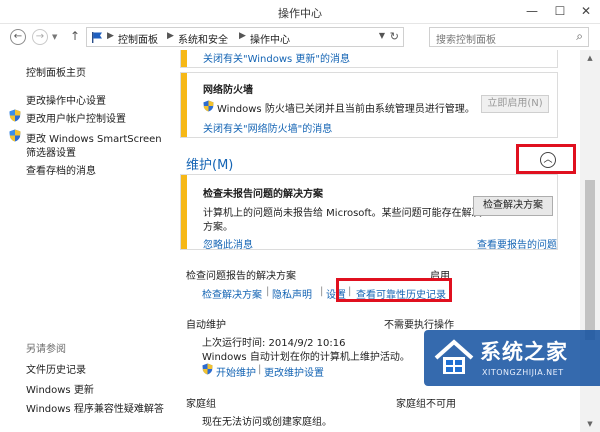  I want to click on minimize-button: —, so click(532, 11).